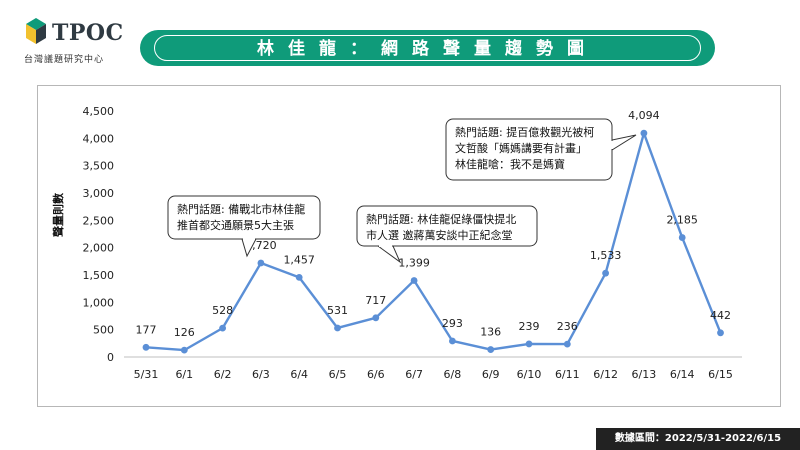  Describe the element at coordinates (414, 374) in the screenshot. I see `x-tick-label: 6/7` at that location.